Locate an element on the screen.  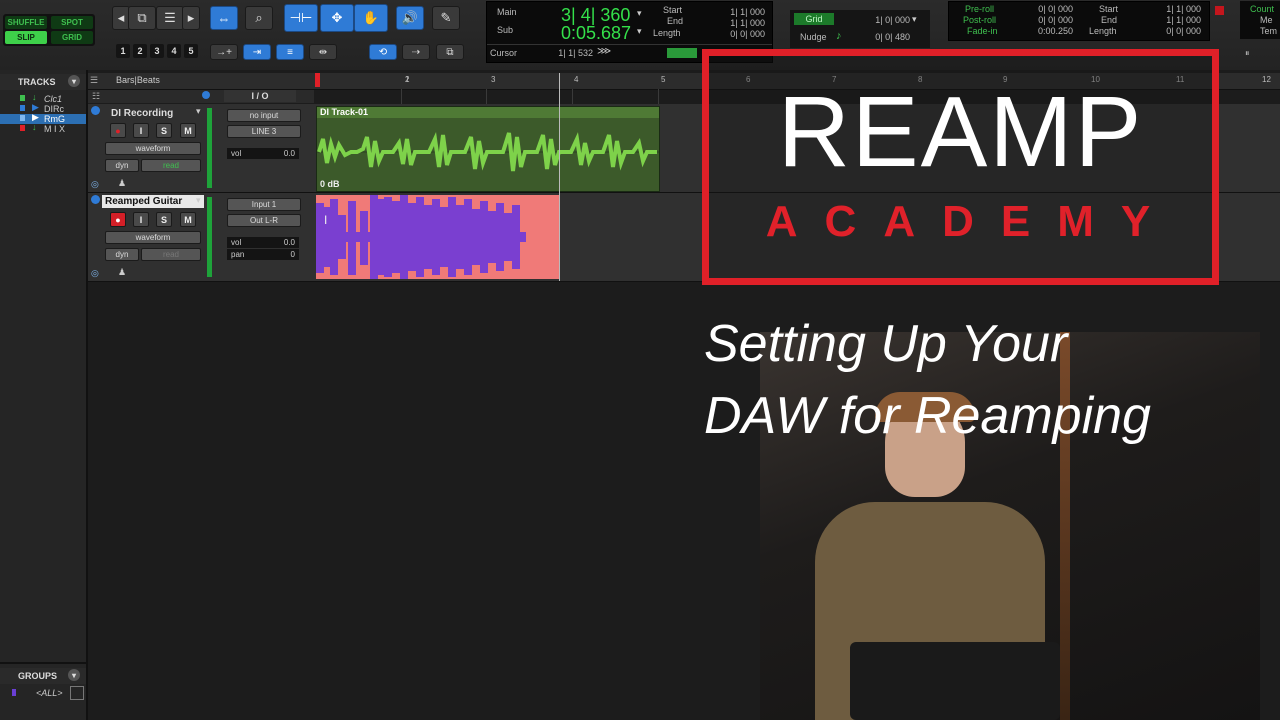
input-selector: Input 1 is located at coordinates (264, 204).